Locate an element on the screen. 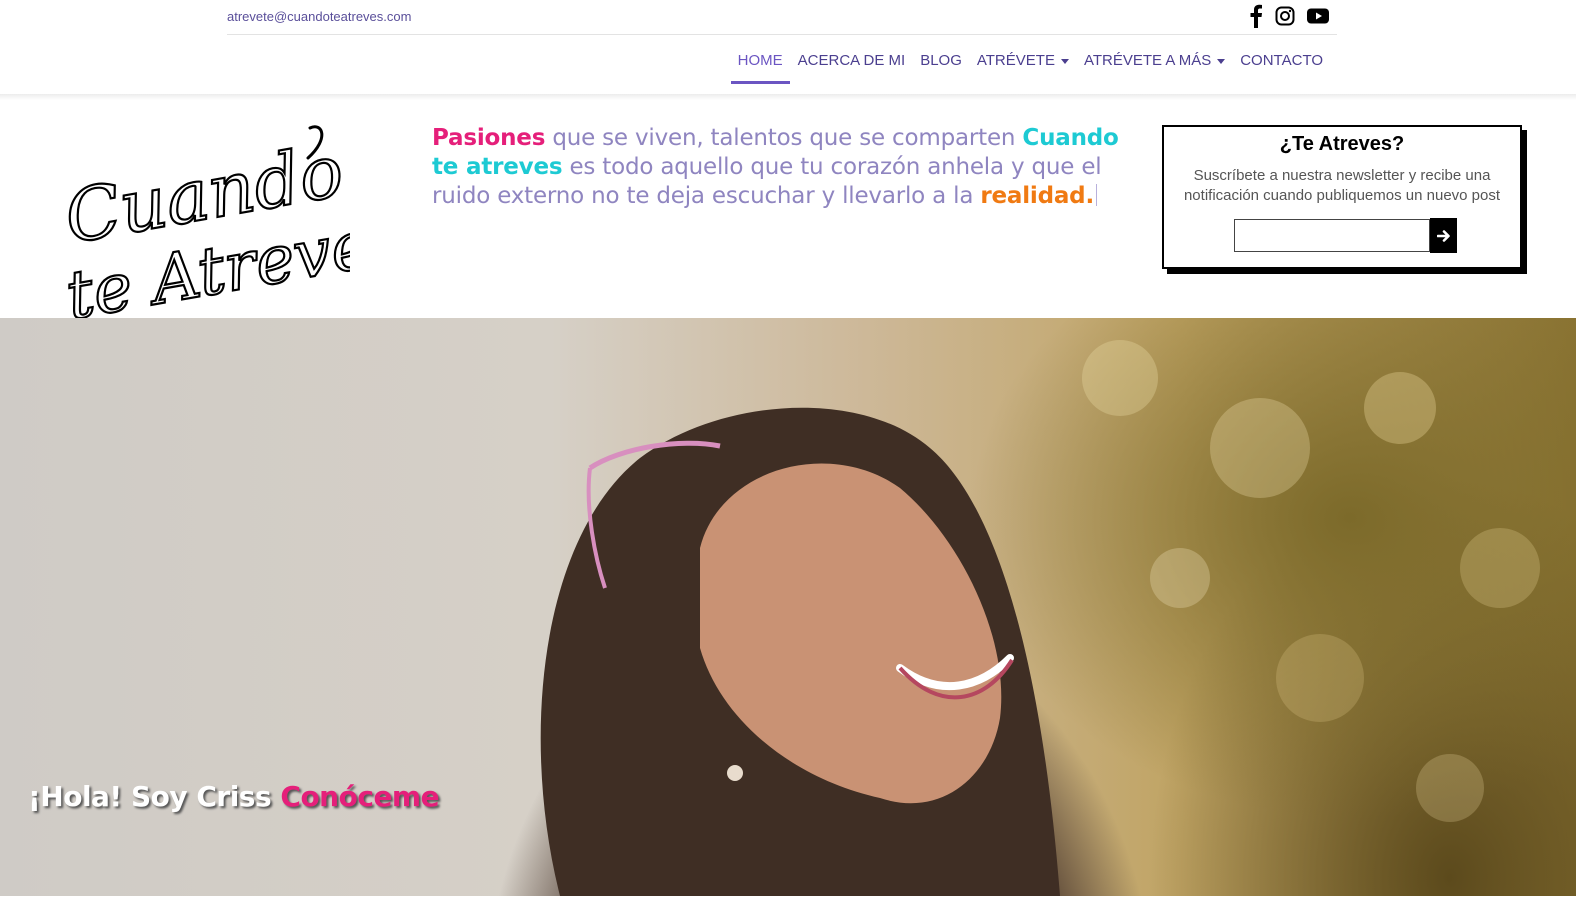 The height and width of the screenshot is (913, 1576). instagram-icon is located at coordinates (1285, 16).